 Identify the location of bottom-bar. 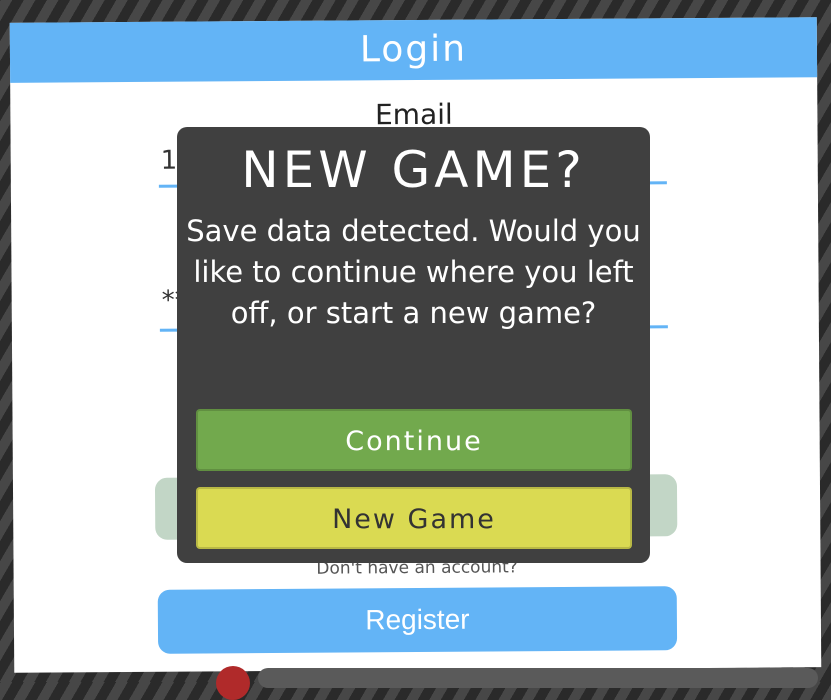
(538, 678).